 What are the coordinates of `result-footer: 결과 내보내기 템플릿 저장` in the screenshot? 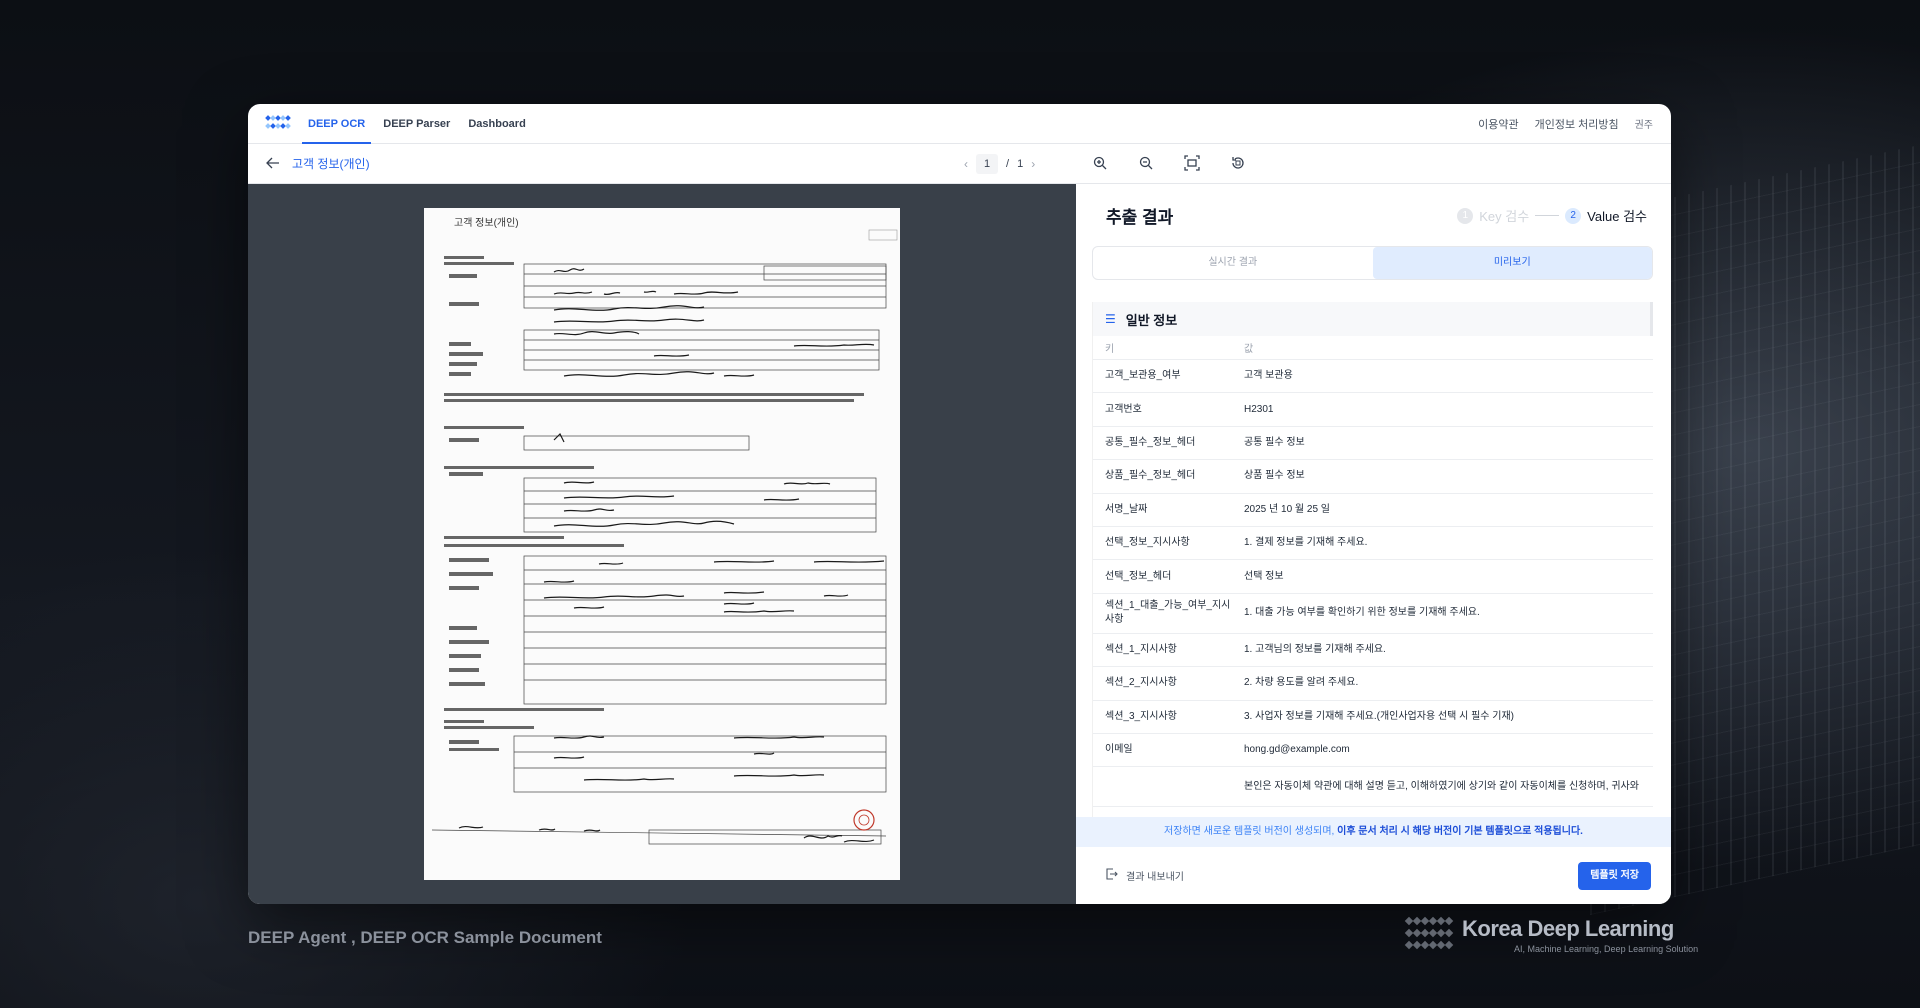 It's located at (1373, 875).